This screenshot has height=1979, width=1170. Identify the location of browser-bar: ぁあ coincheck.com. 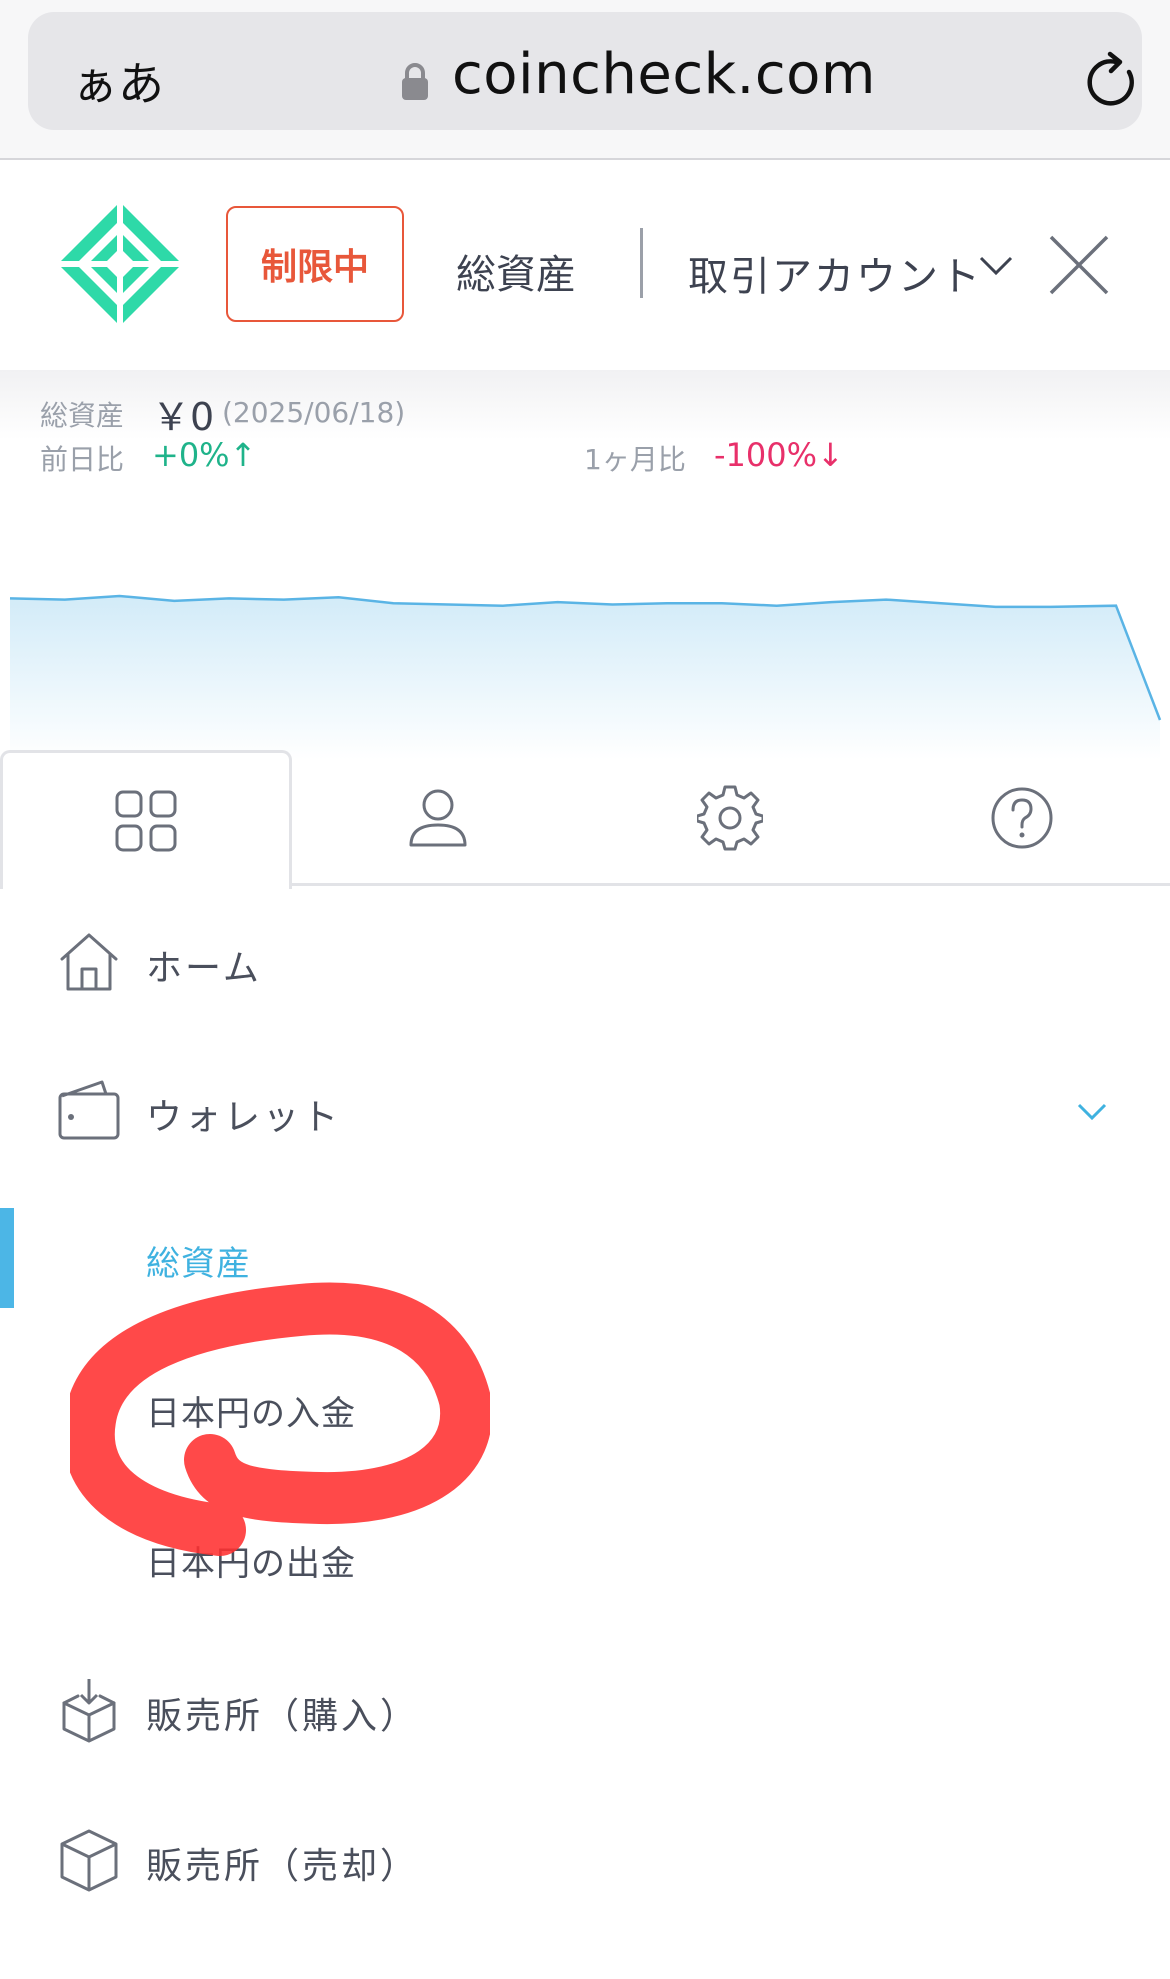
(585, 80).